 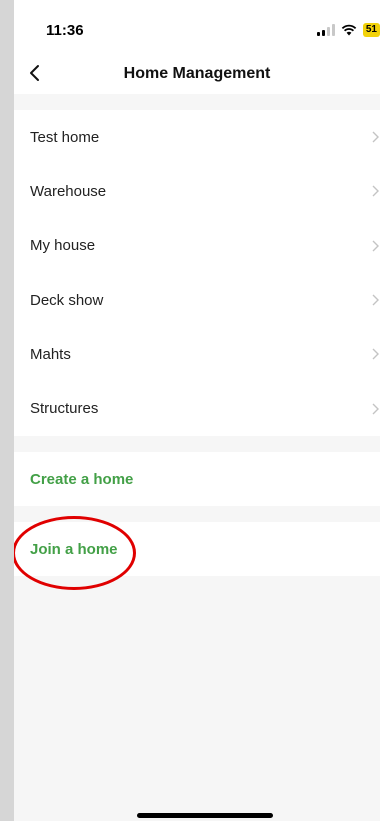 I want to click on home-row: Warehouse, so click(x=197, y=191).